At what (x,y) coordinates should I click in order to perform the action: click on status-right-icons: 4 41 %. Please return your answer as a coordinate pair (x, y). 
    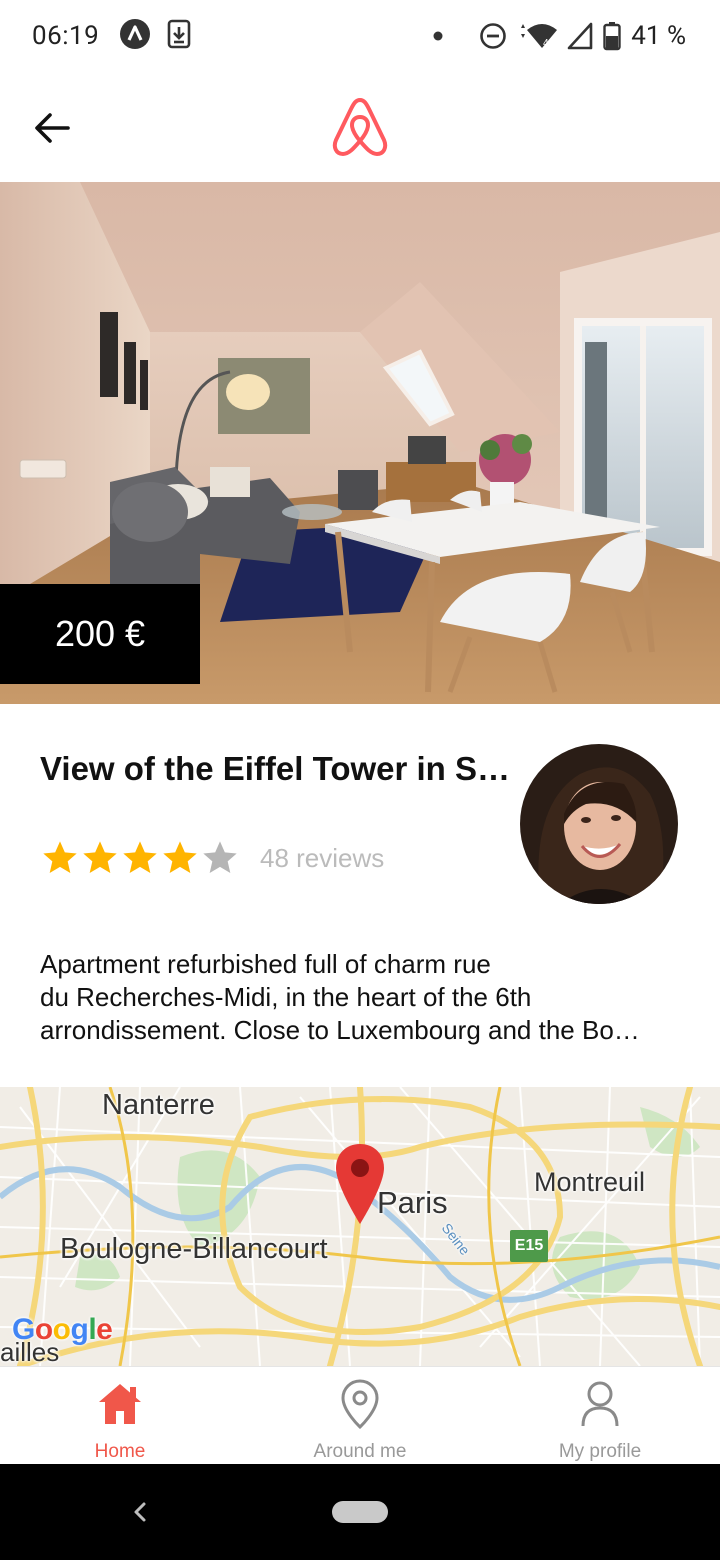
    Looking at the image, I should click on (558, 36).